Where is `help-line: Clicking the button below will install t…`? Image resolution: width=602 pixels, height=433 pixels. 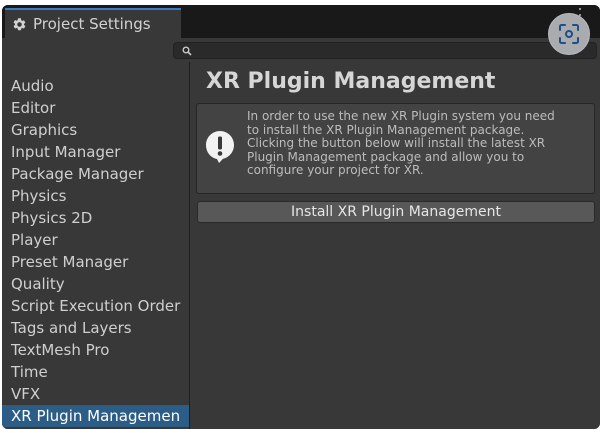
help-line: Clicking the button below will install t… is located at coordinates (396, 143).